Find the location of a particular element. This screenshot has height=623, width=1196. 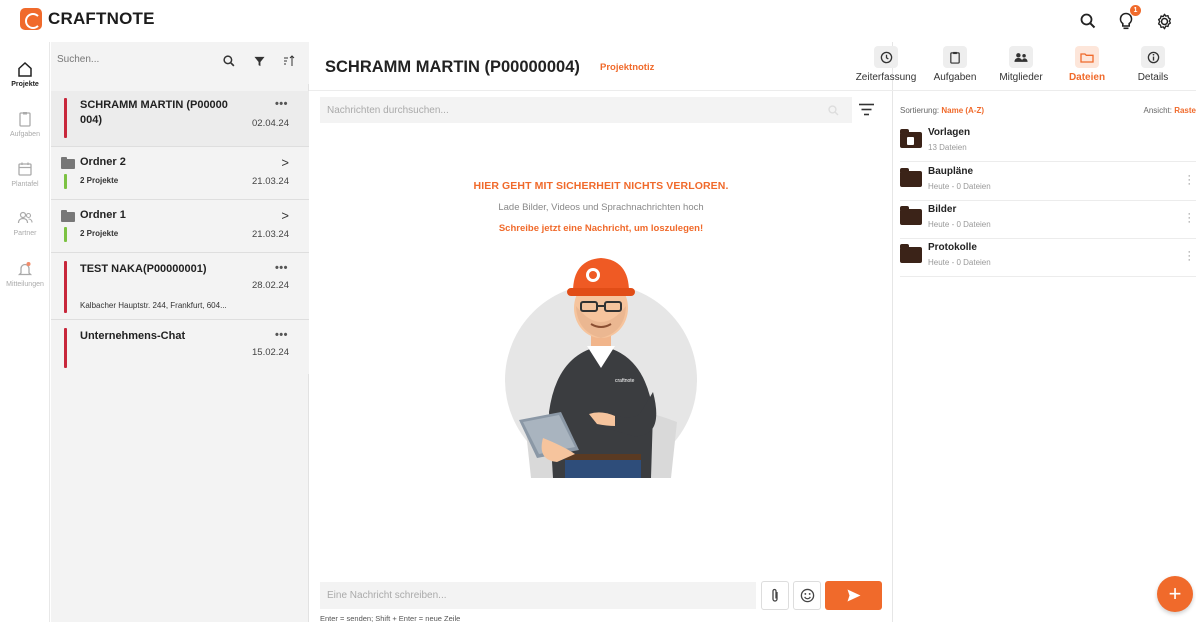

tab-dateien: Dateien is located at coordinates (1087, 64).